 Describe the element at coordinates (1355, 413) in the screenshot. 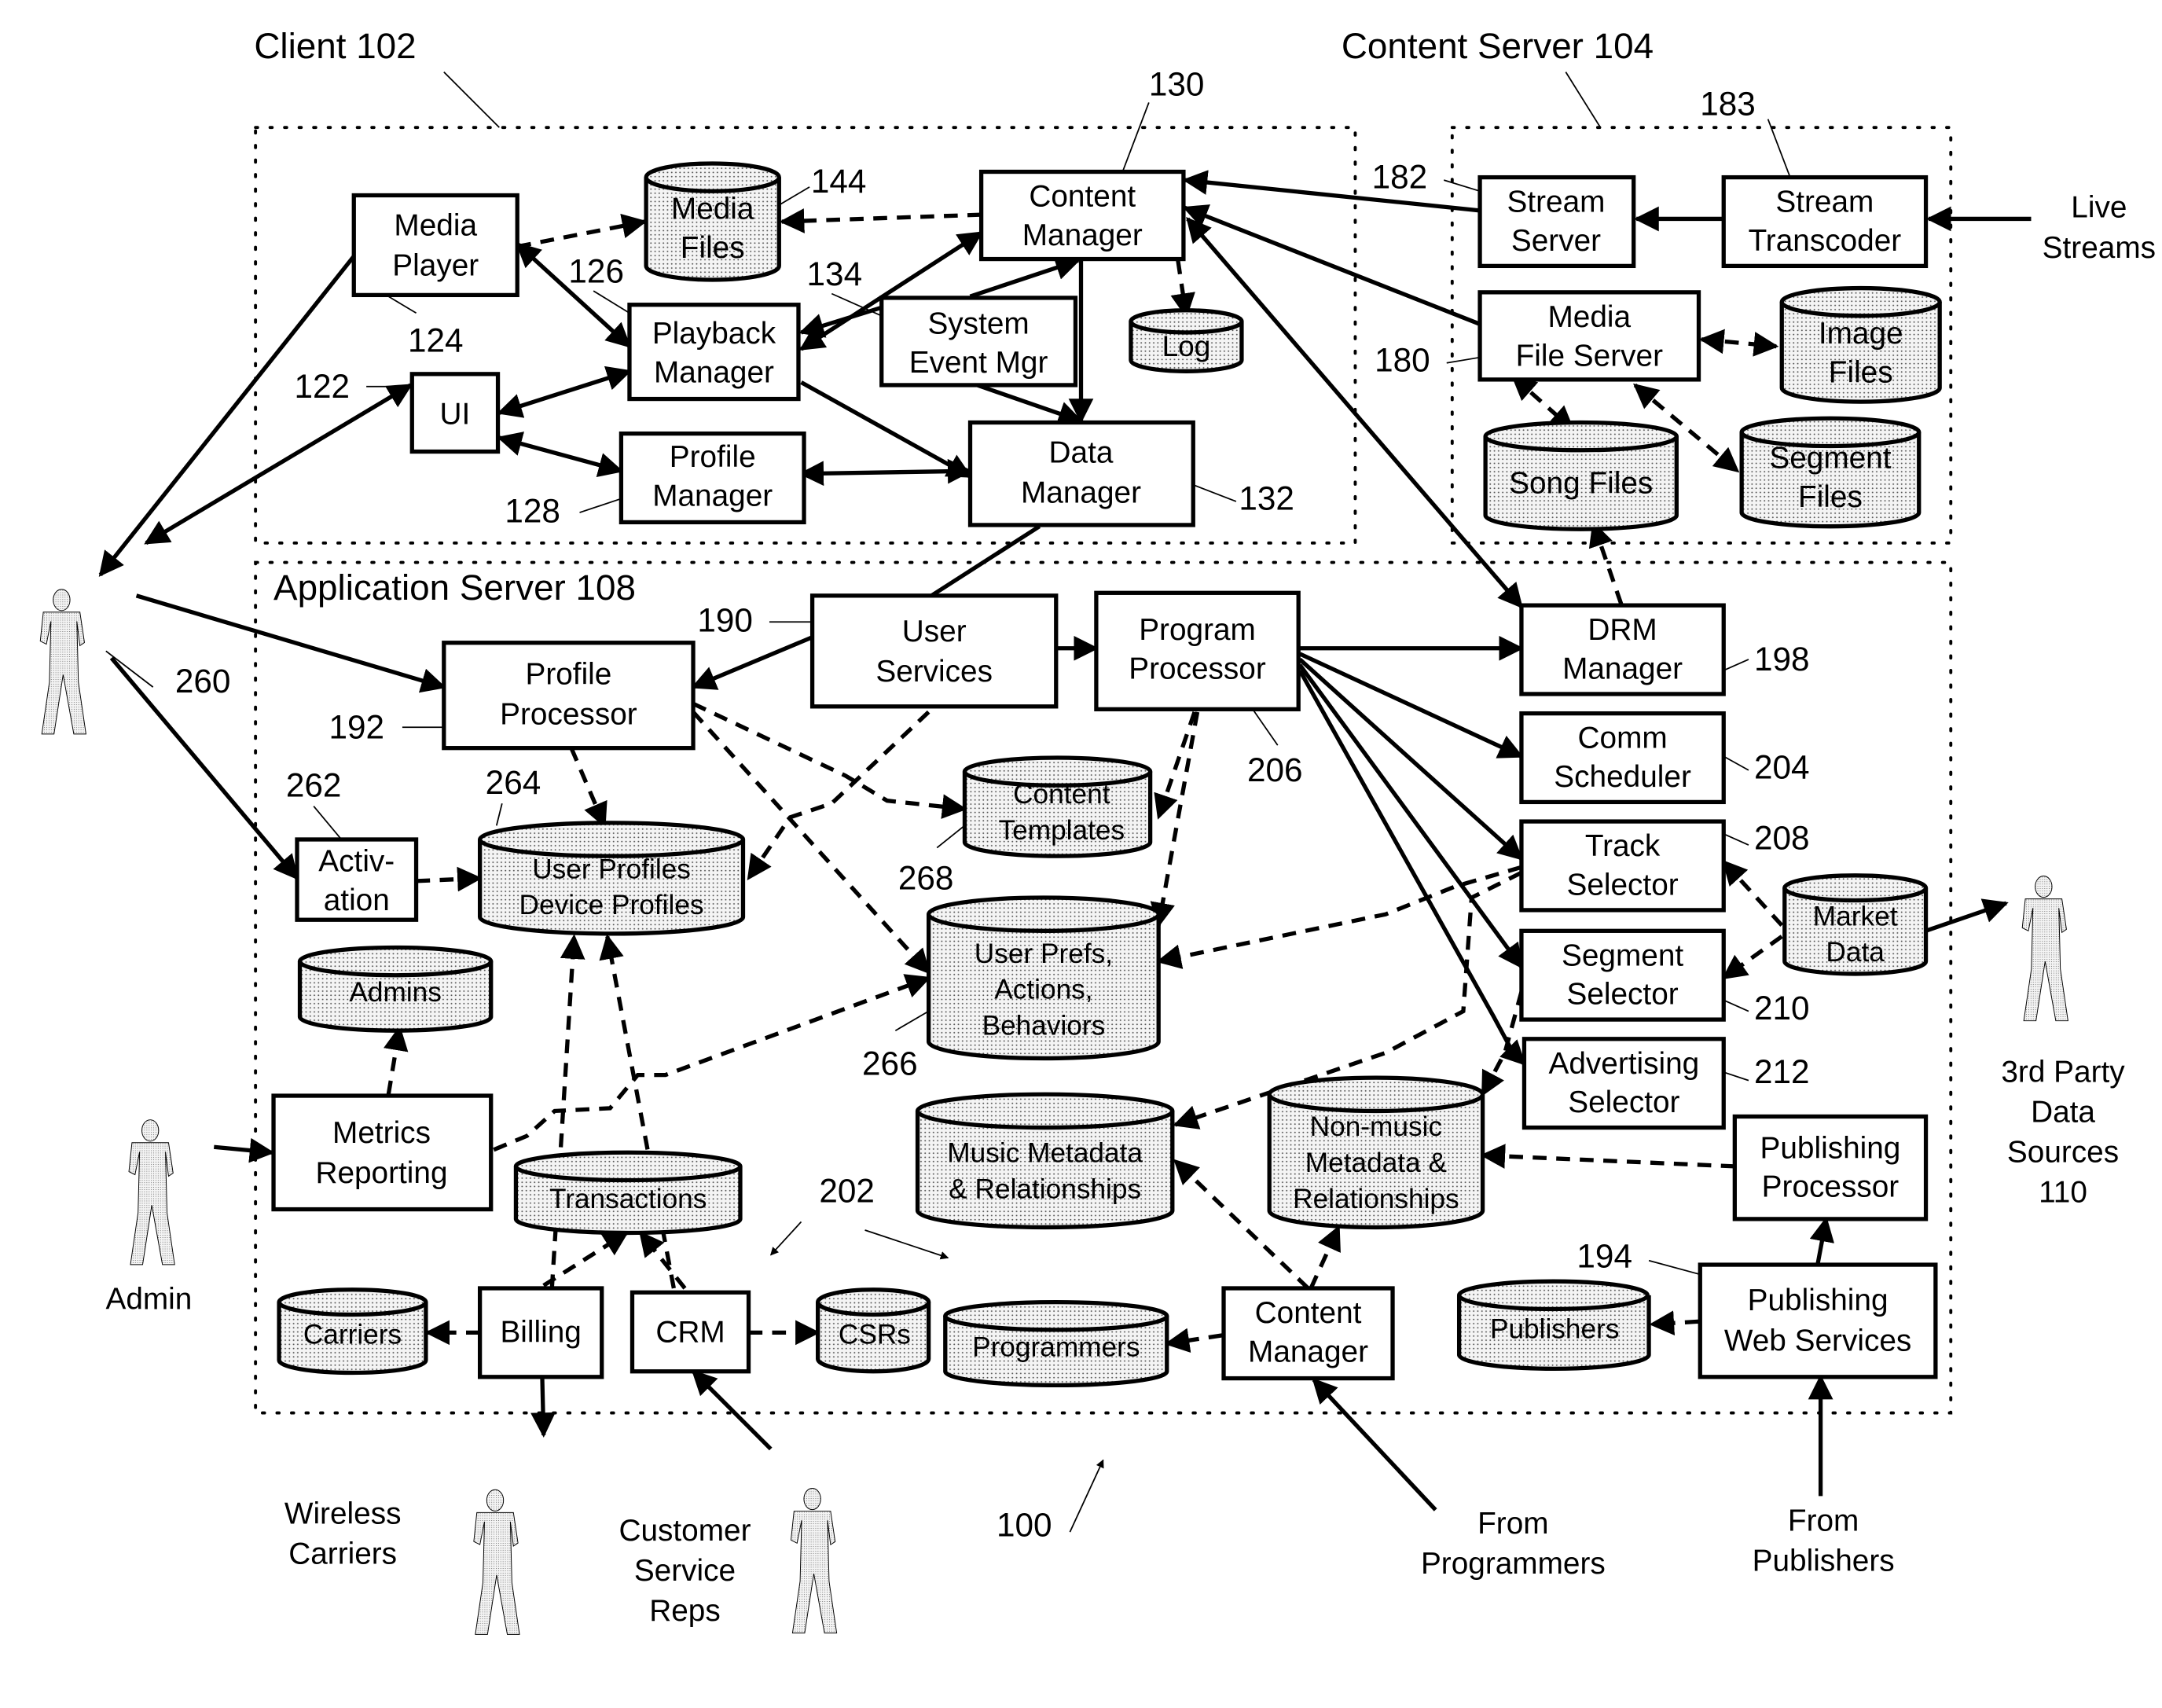

I see `arrow-drm-contentmgr` at that location.